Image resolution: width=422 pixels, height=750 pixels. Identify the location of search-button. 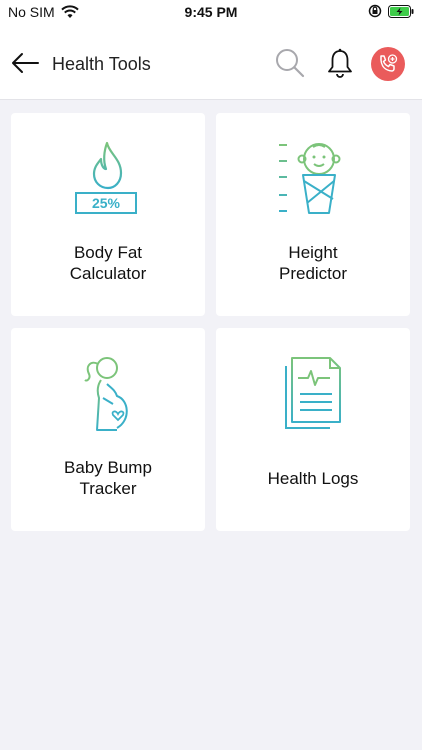
(290, 63).